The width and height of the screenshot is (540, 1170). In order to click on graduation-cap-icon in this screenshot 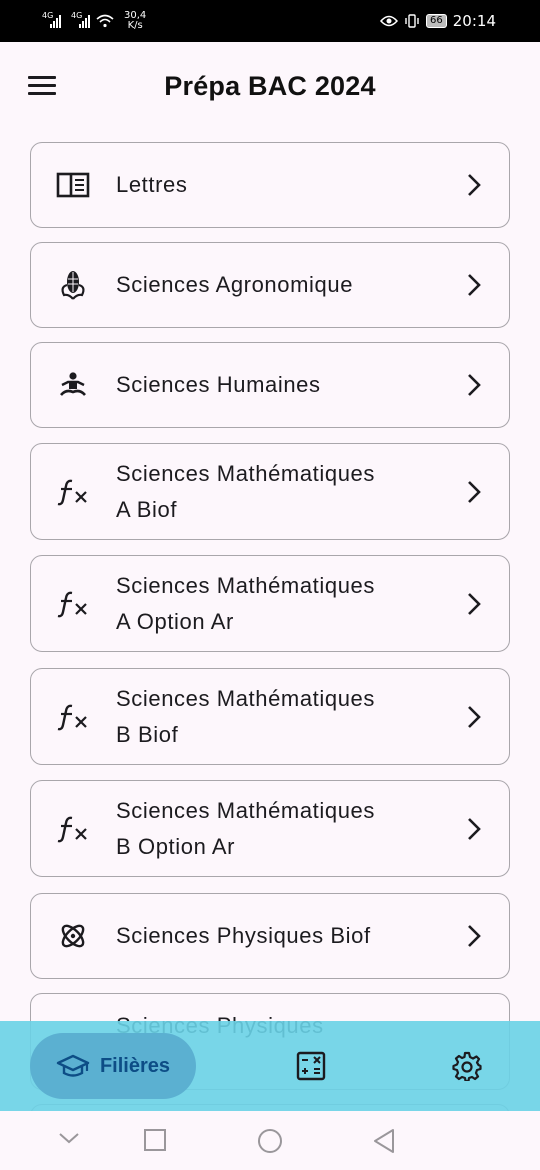, I will do `click(73, 1065)`.